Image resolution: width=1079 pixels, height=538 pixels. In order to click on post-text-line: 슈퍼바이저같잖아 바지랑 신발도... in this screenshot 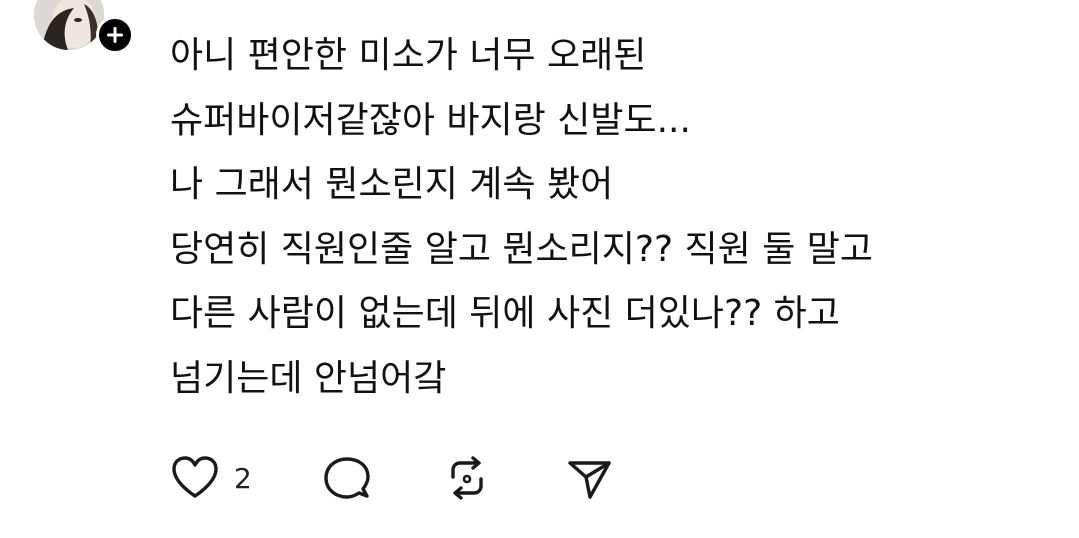, I will do `click(430, 120)`.